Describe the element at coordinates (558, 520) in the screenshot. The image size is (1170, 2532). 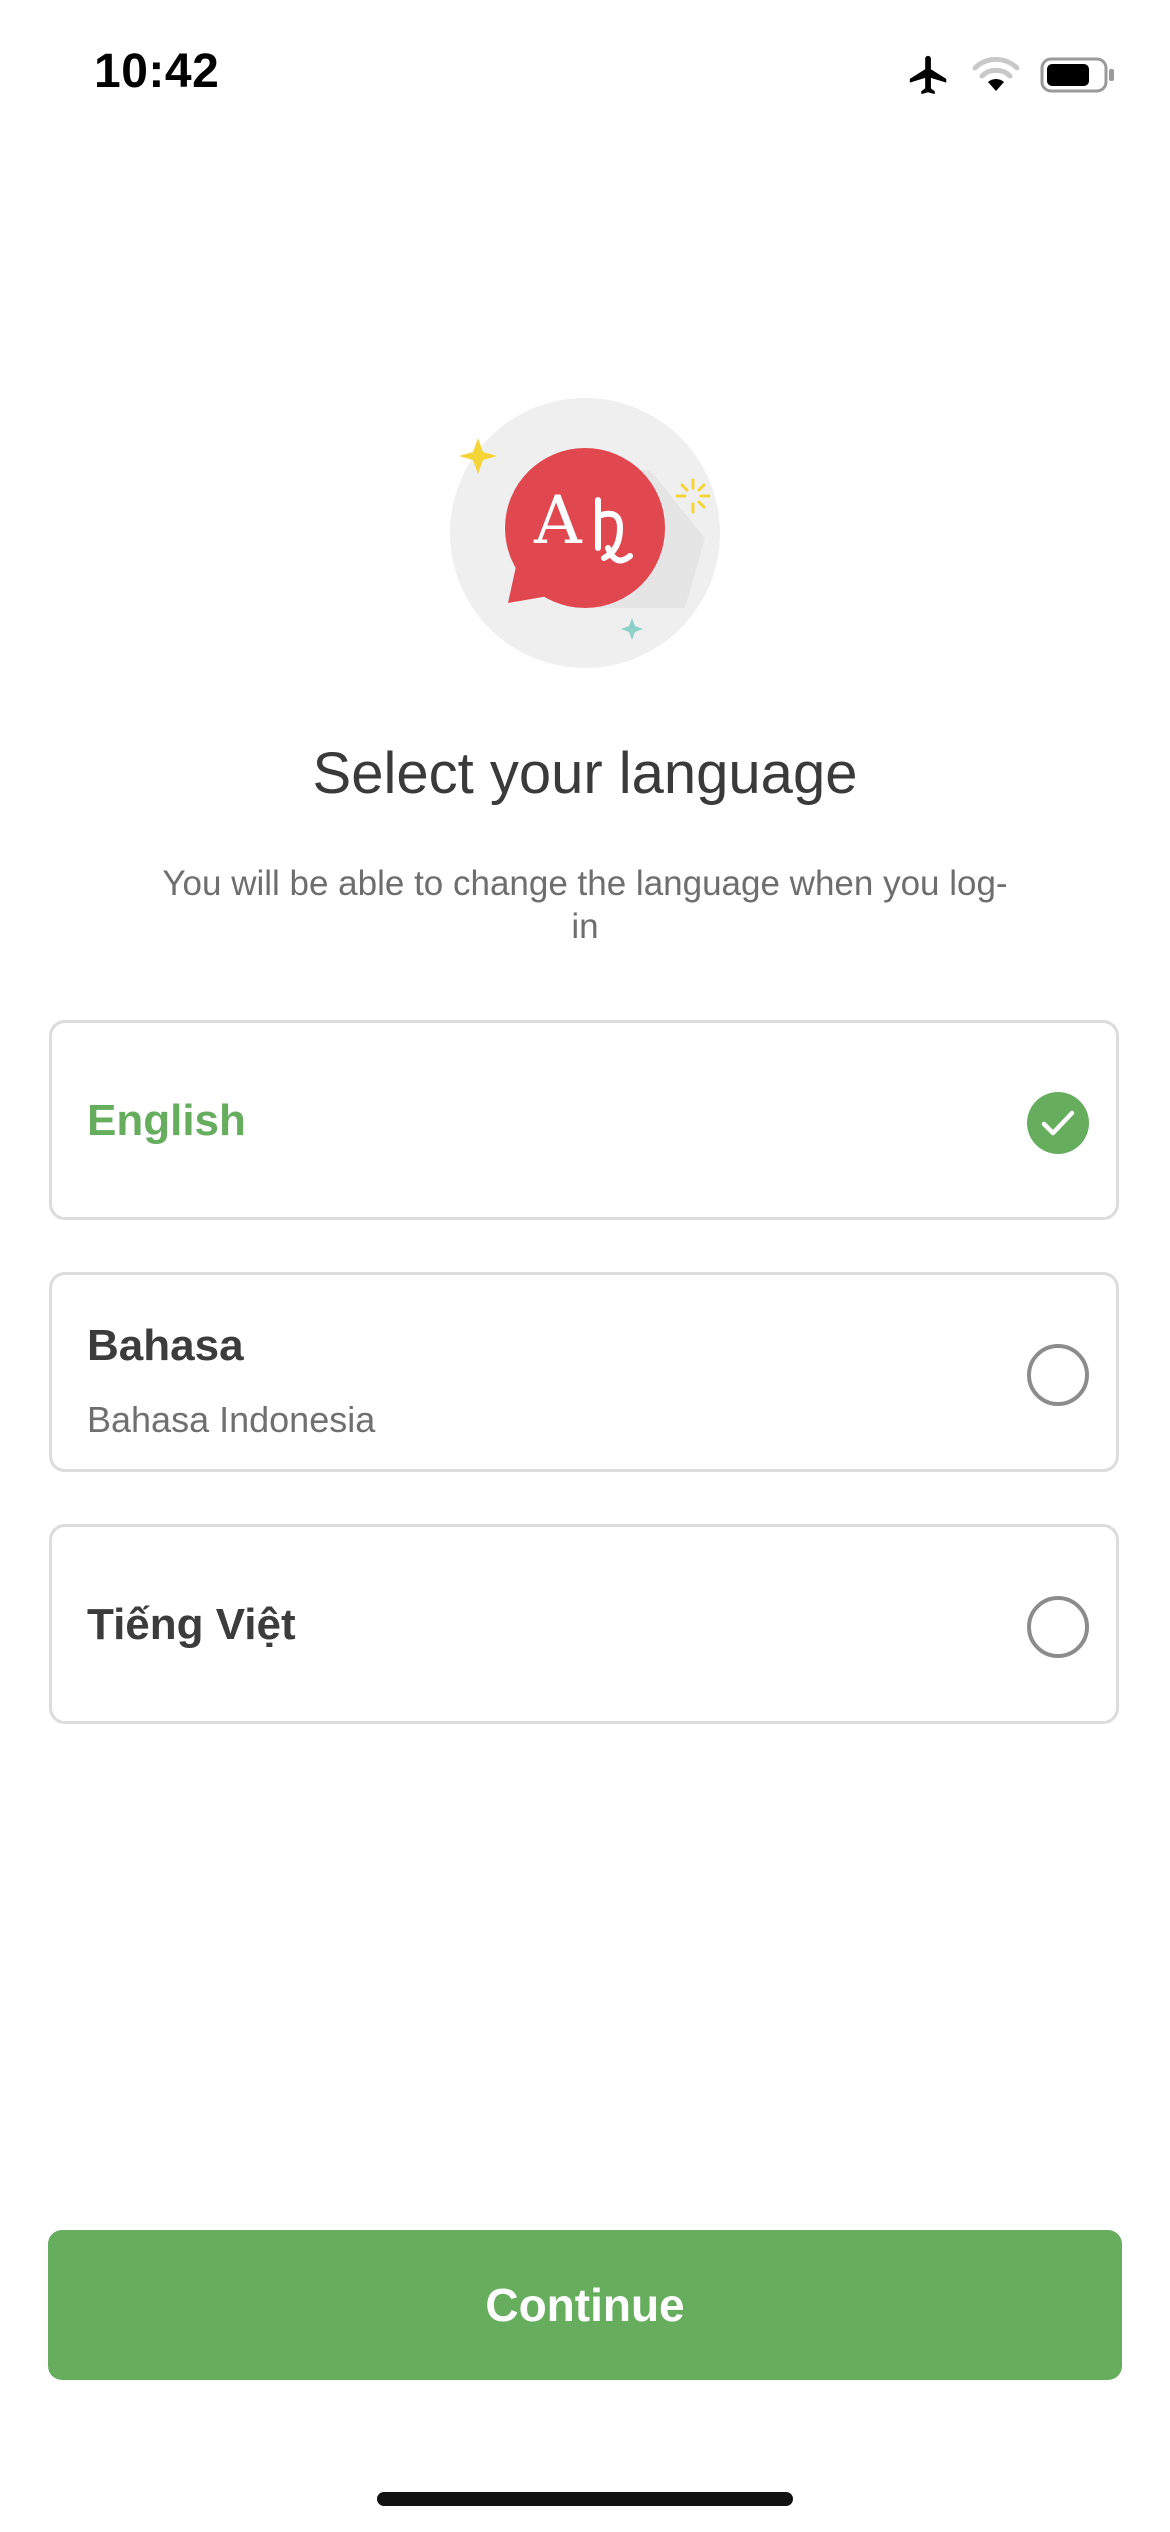
I see `hero-glyph: A` at that location.